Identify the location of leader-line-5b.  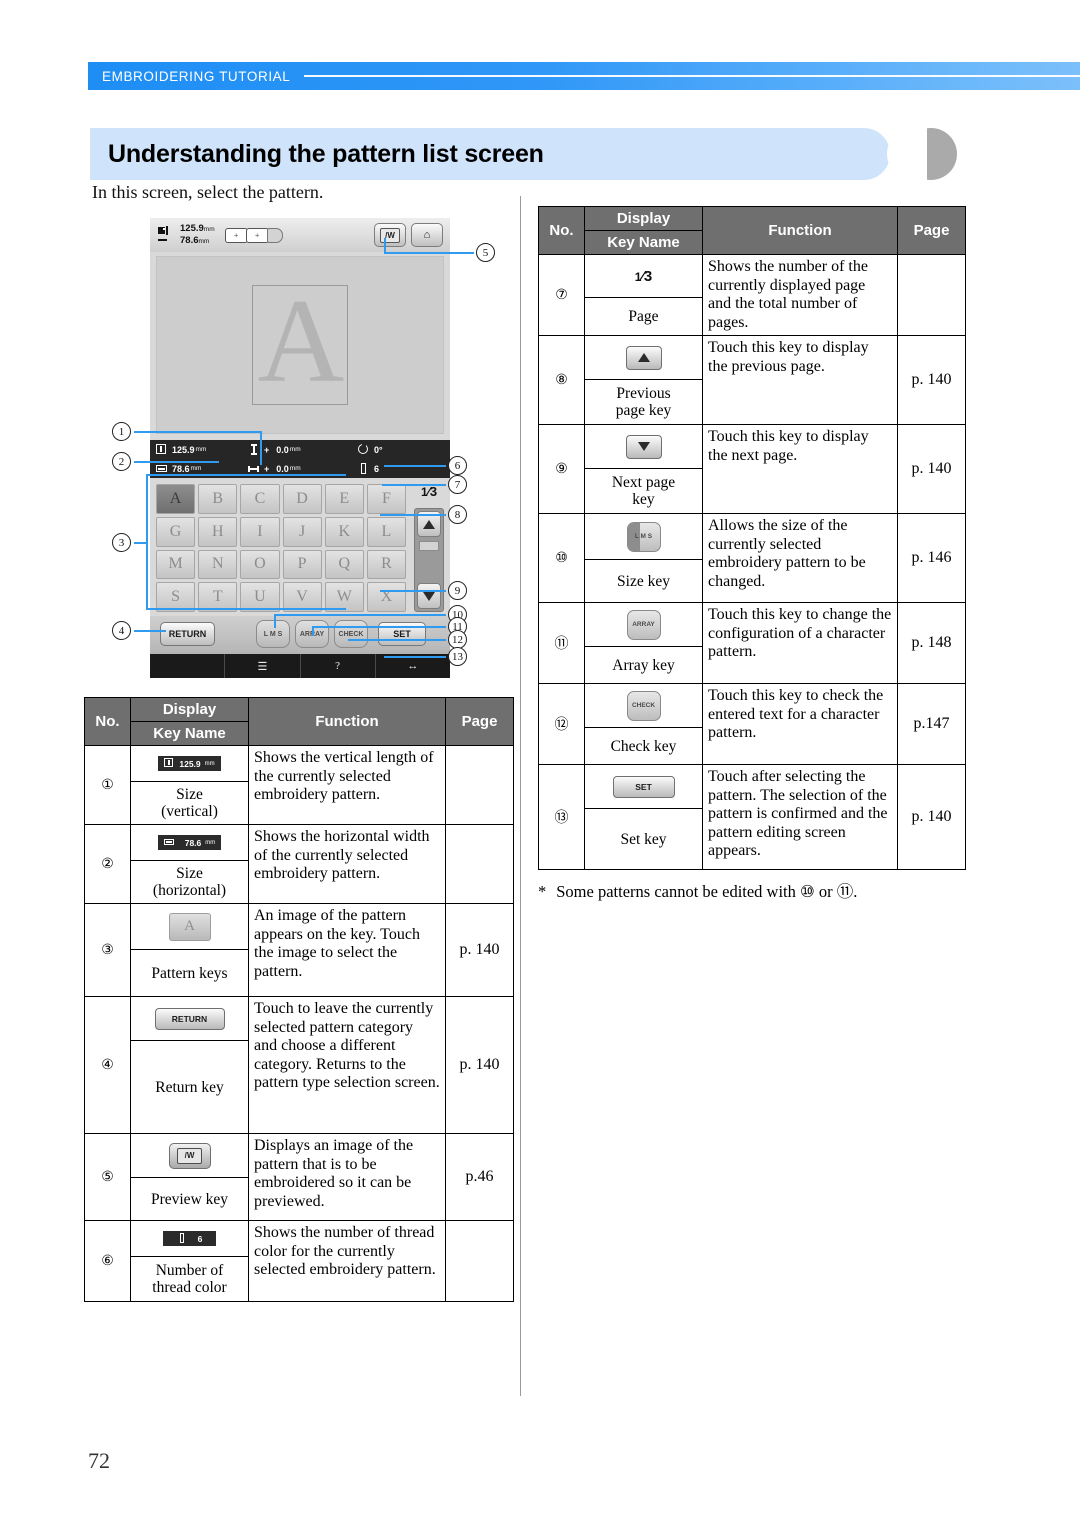
(385, 246).